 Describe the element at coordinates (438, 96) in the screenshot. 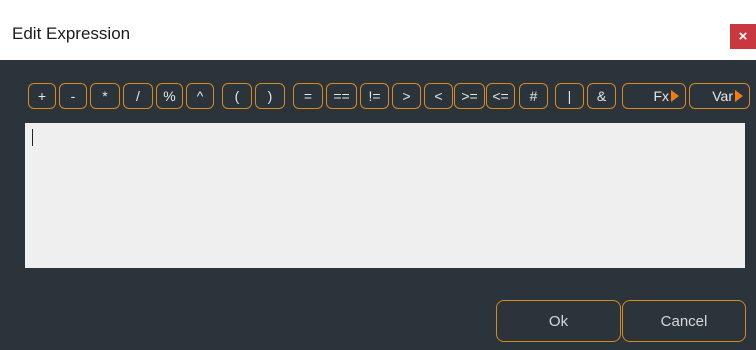

I see `less-button: <` at that location.